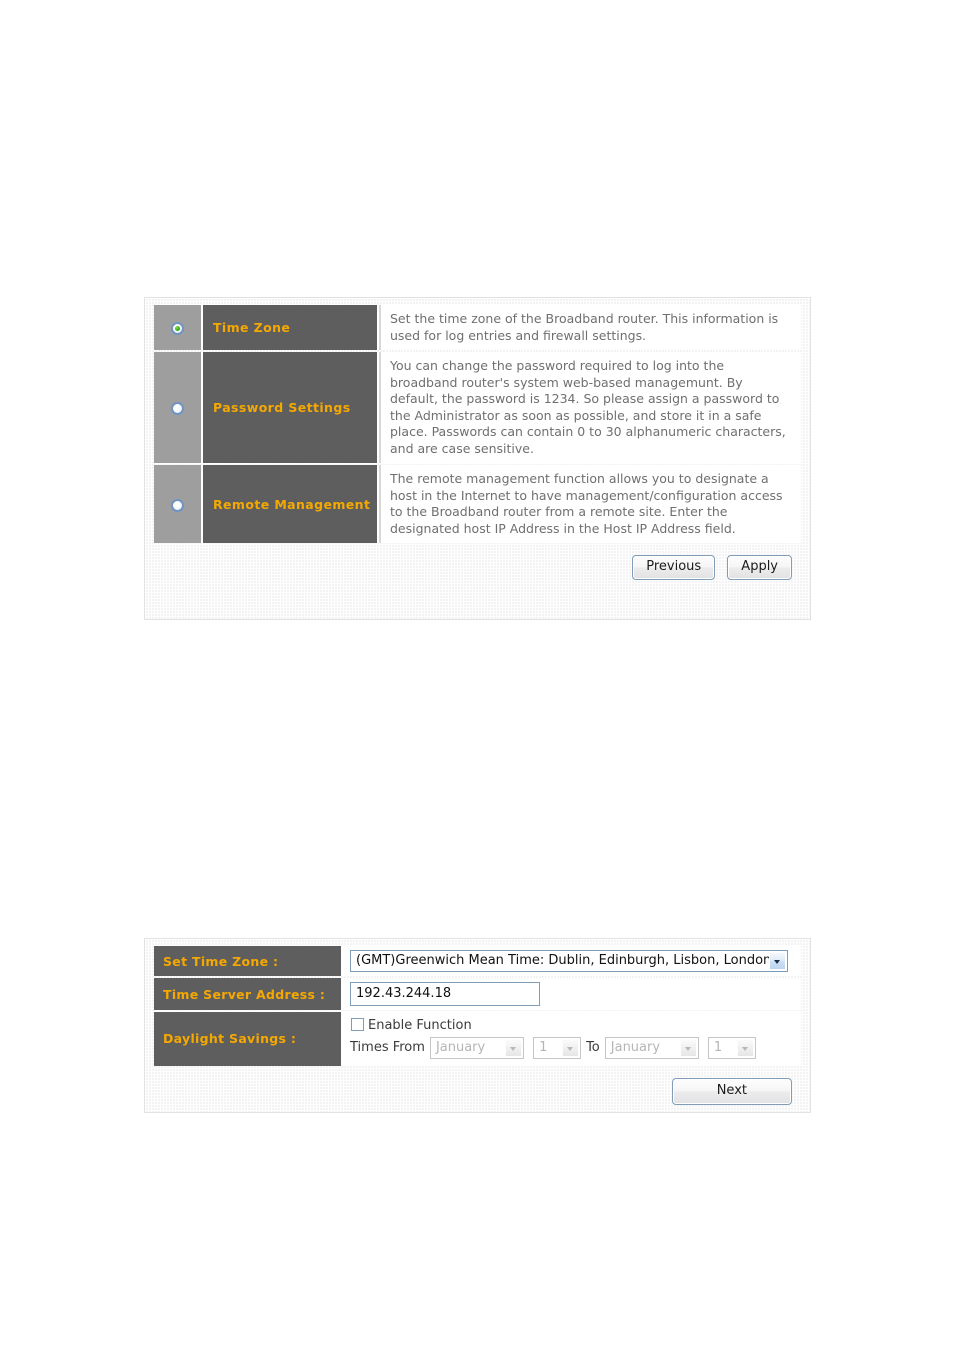  I want to click on enable-function-checkbox, so click(357, 1024).